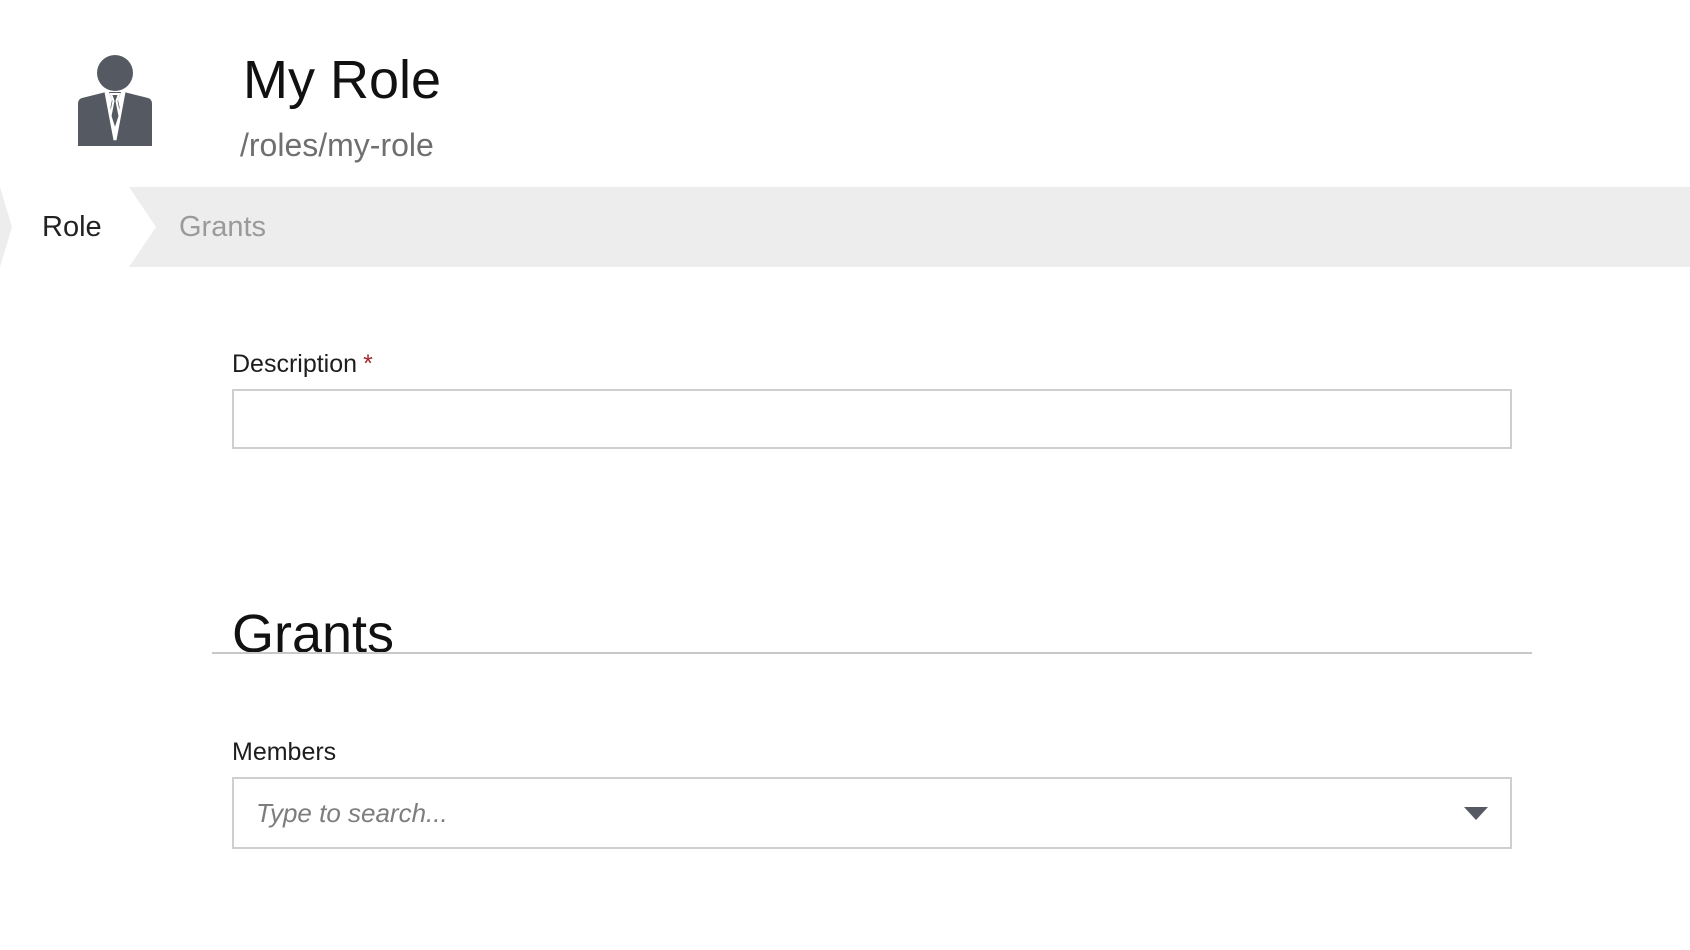  I want to click on tab-role-label: Role, so click(72, 227).